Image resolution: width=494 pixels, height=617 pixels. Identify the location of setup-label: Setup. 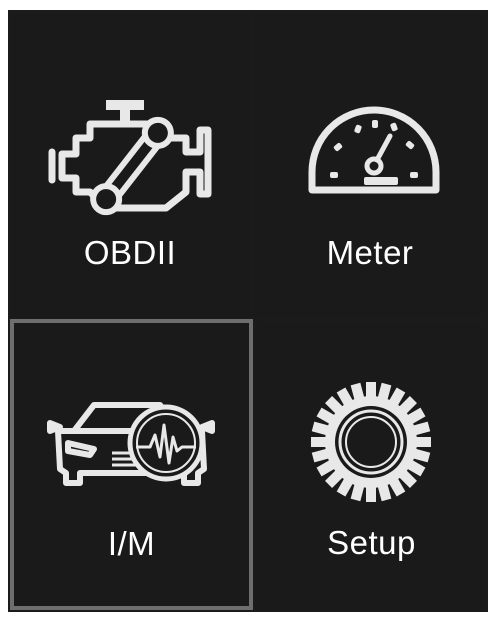
(371, 542).